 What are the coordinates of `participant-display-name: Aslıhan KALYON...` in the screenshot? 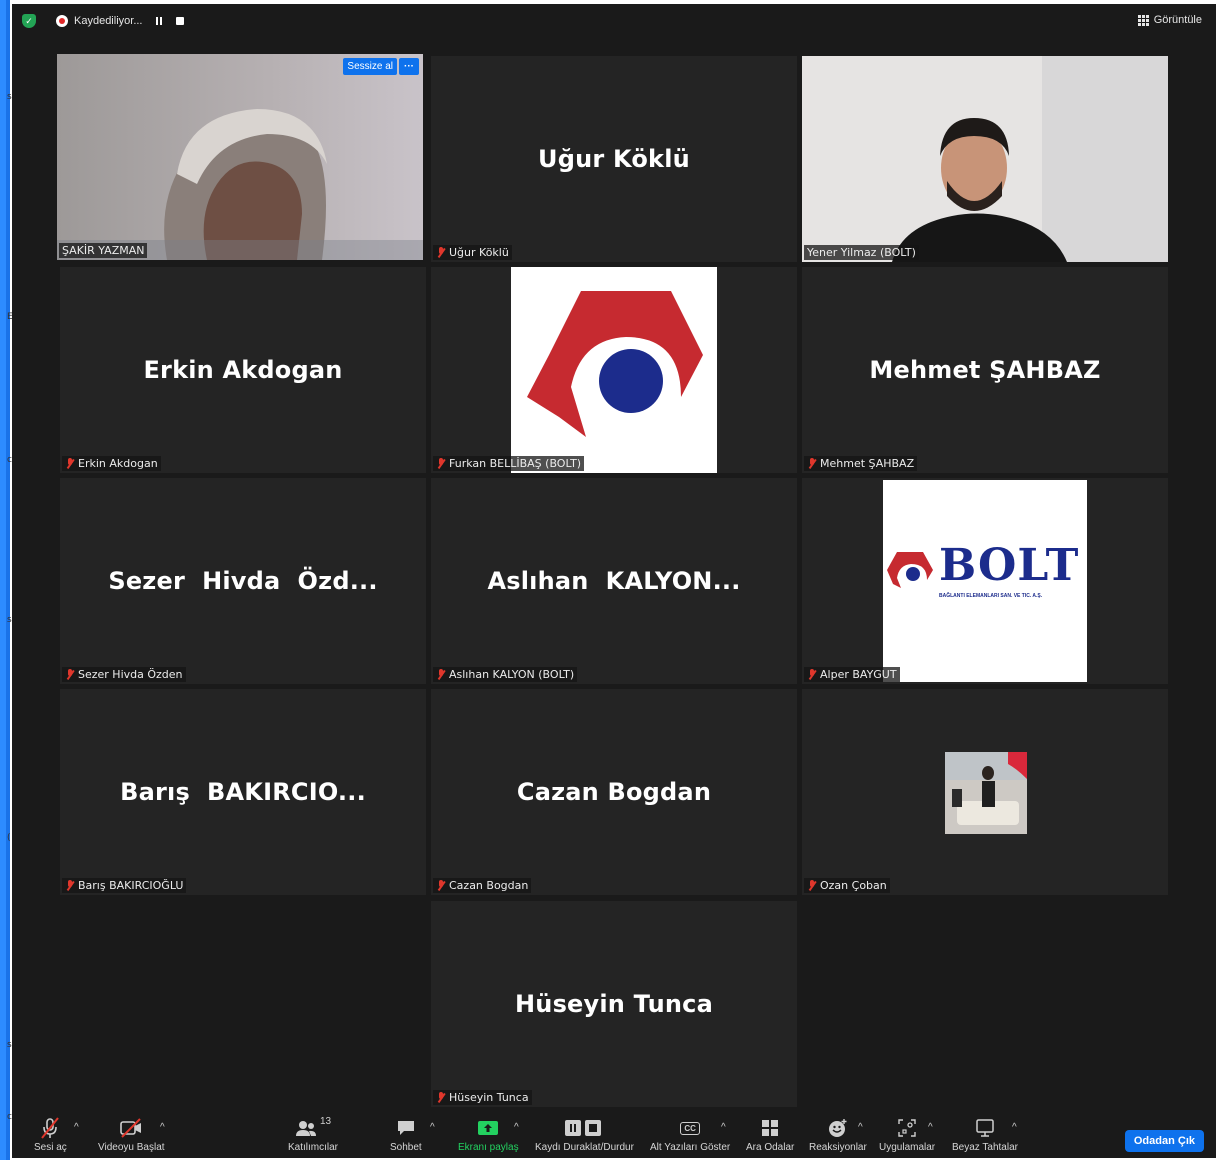 It's located at (614, 581).